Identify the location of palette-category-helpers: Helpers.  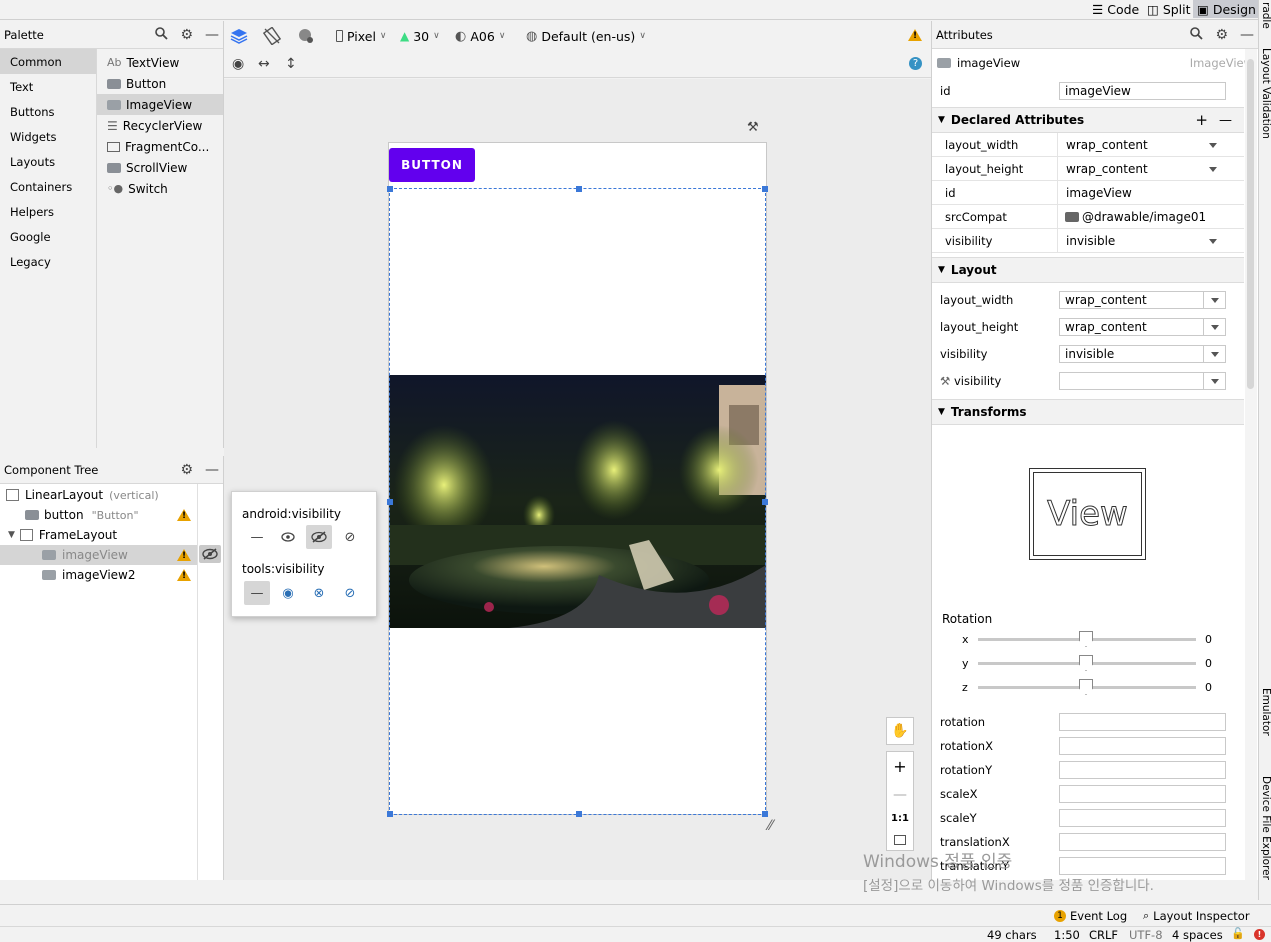
(48, 211).